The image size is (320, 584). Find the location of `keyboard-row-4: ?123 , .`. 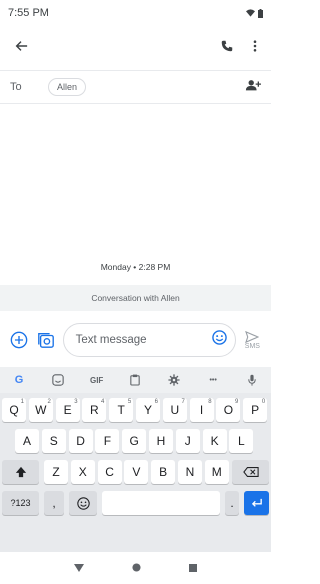

keyboard-row-4: ?123 , . is located at coordinates (135, 503).